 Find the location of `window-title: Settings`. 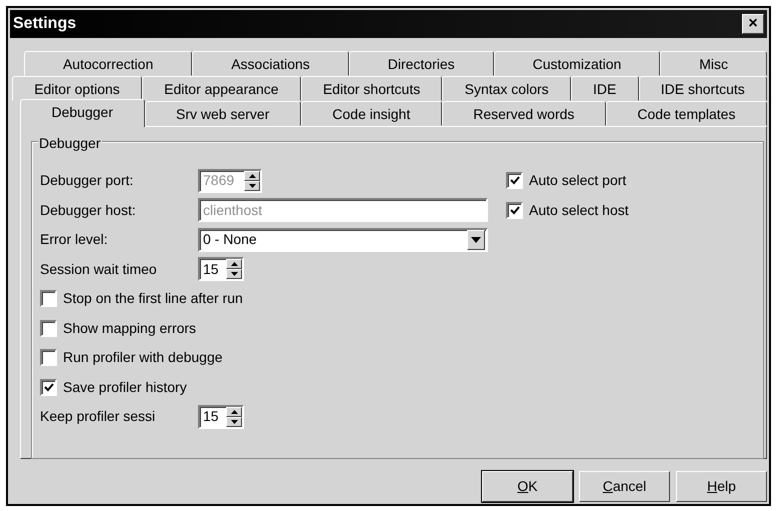

window-title: Settings is located at coordinates (44, 24).